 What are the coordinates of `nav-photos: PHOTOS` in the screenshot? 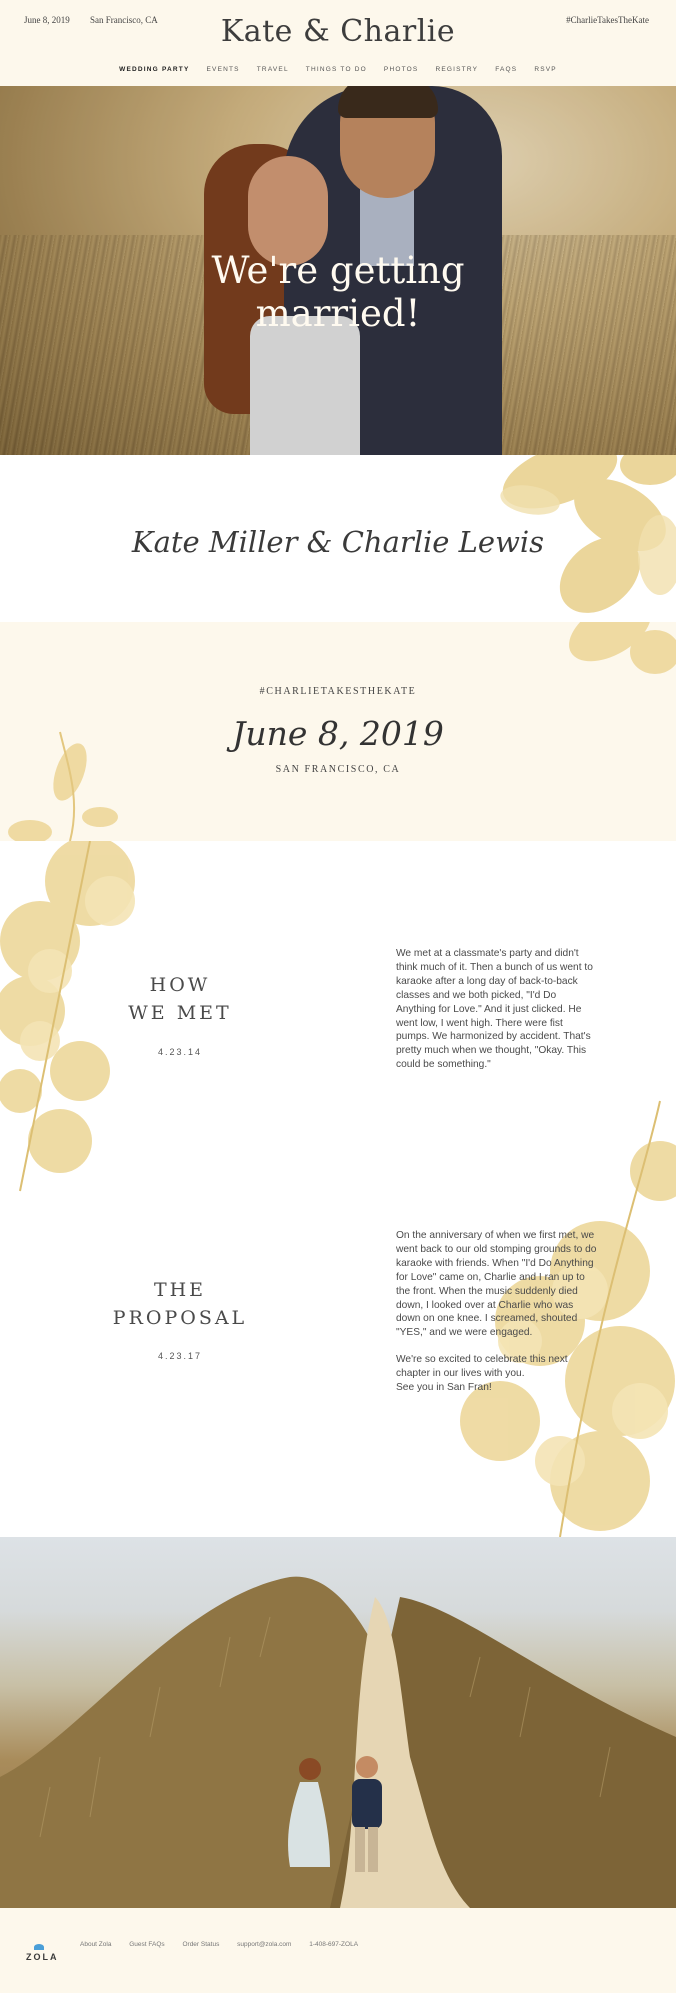 It's located at (401, 69).